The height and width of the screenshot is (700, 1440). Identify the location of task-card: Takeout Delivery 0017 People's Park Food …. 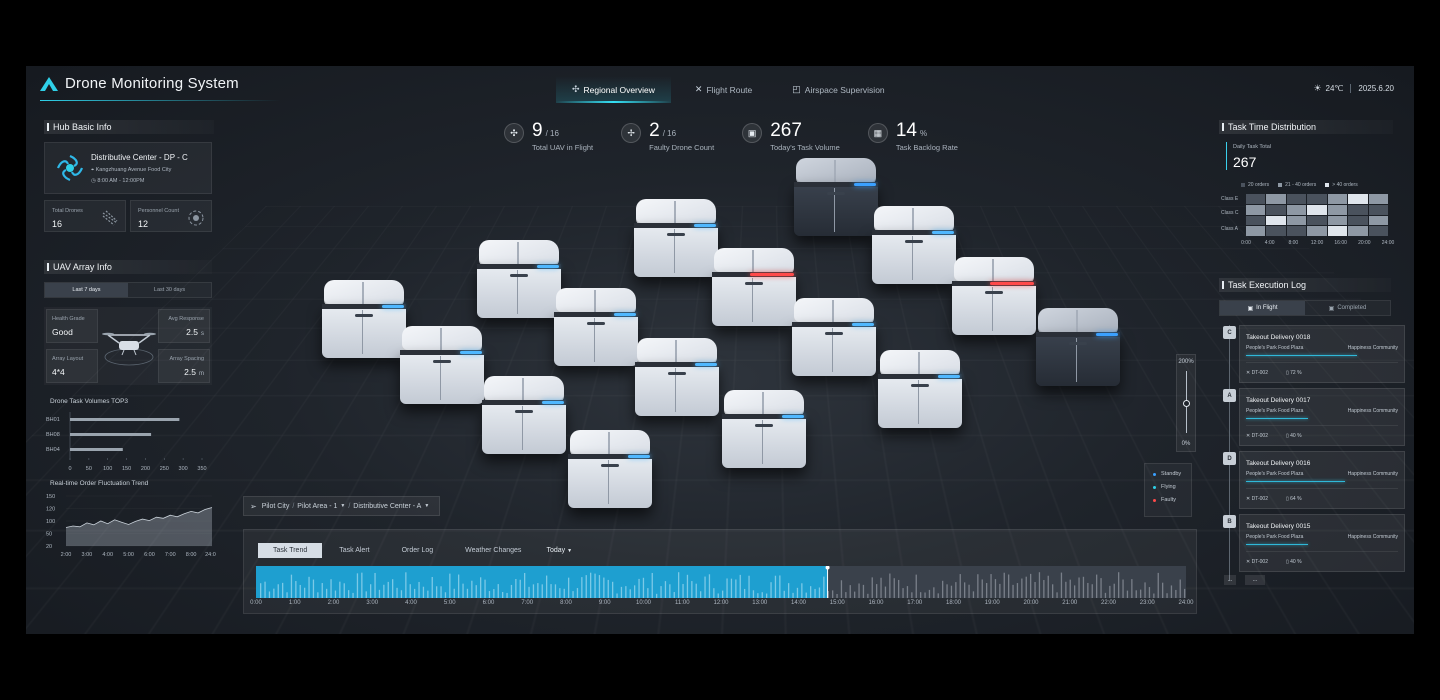
(1322, 417).